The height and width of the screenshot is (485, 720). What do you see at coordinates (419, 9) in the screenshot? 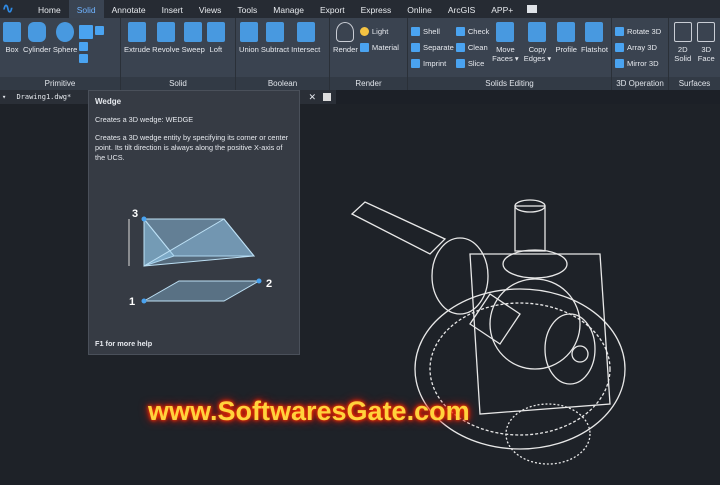
I see `tab-online: Online` at bounding box center [419, 9].